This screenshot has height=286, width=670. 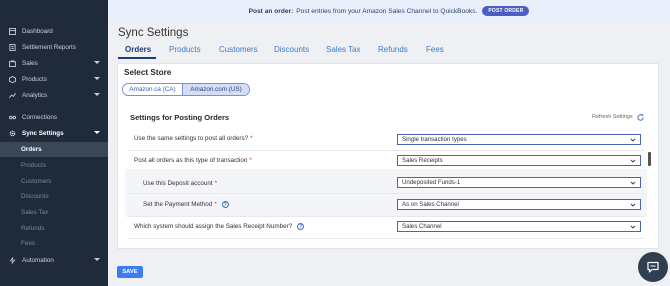 I want to click on scrollbar, so click(x=649, y=159).